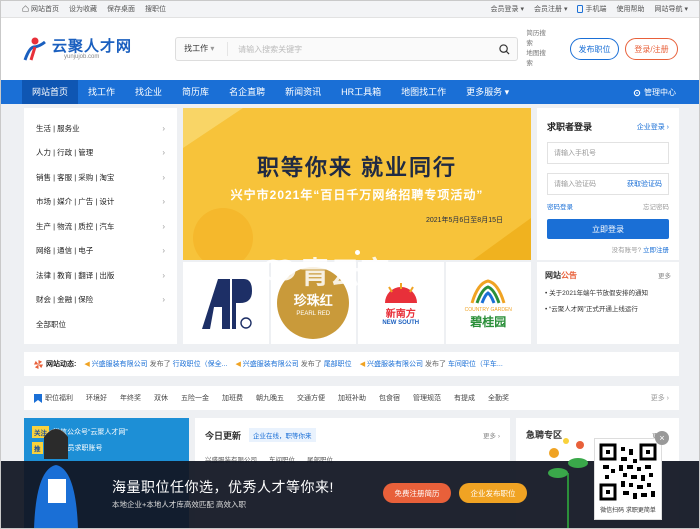 The width and height of the screenshot is (700, 529). What do you see at coordinates (226, 303) in the screenshot?
I see `partner-logo-ap` at bounding box center [226, 303].